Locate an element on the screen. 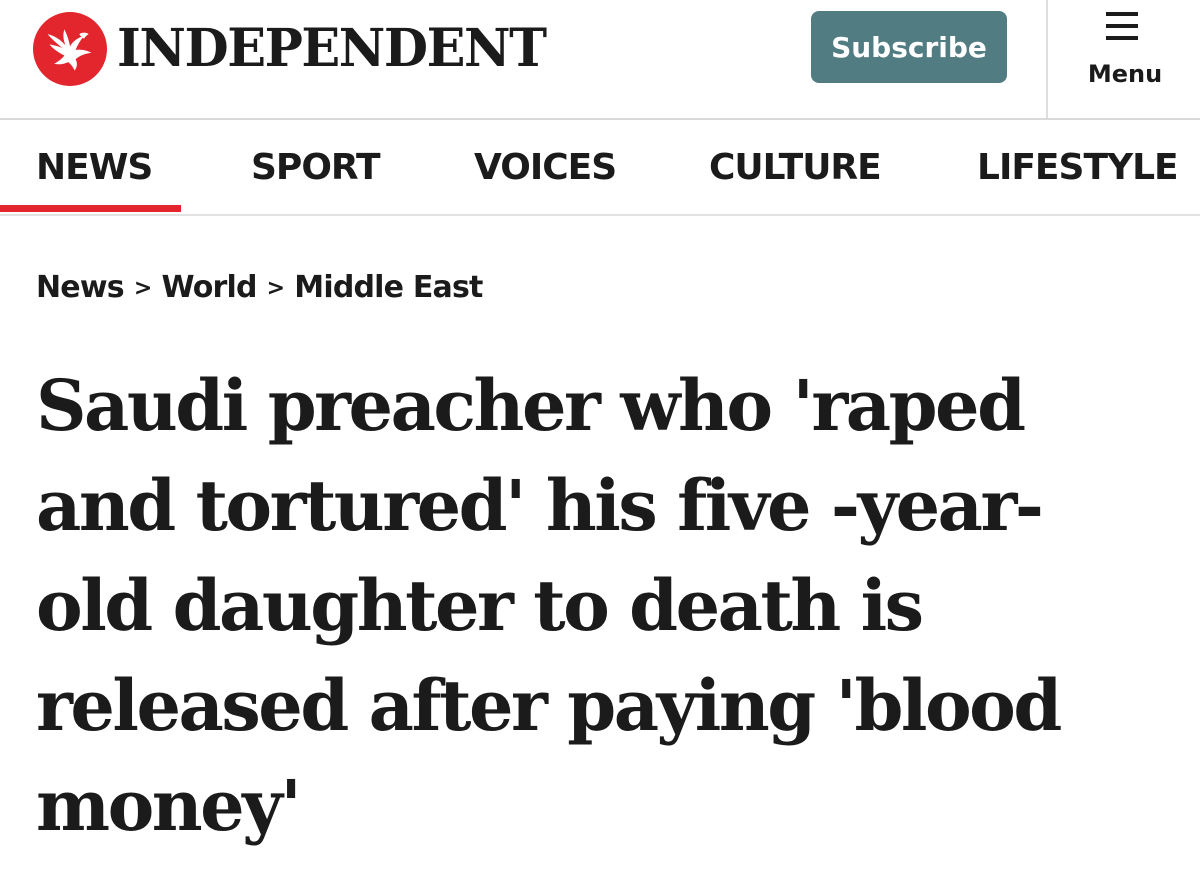  headline-line: and tortured' his five -year- is located at coordinates (540, 505).